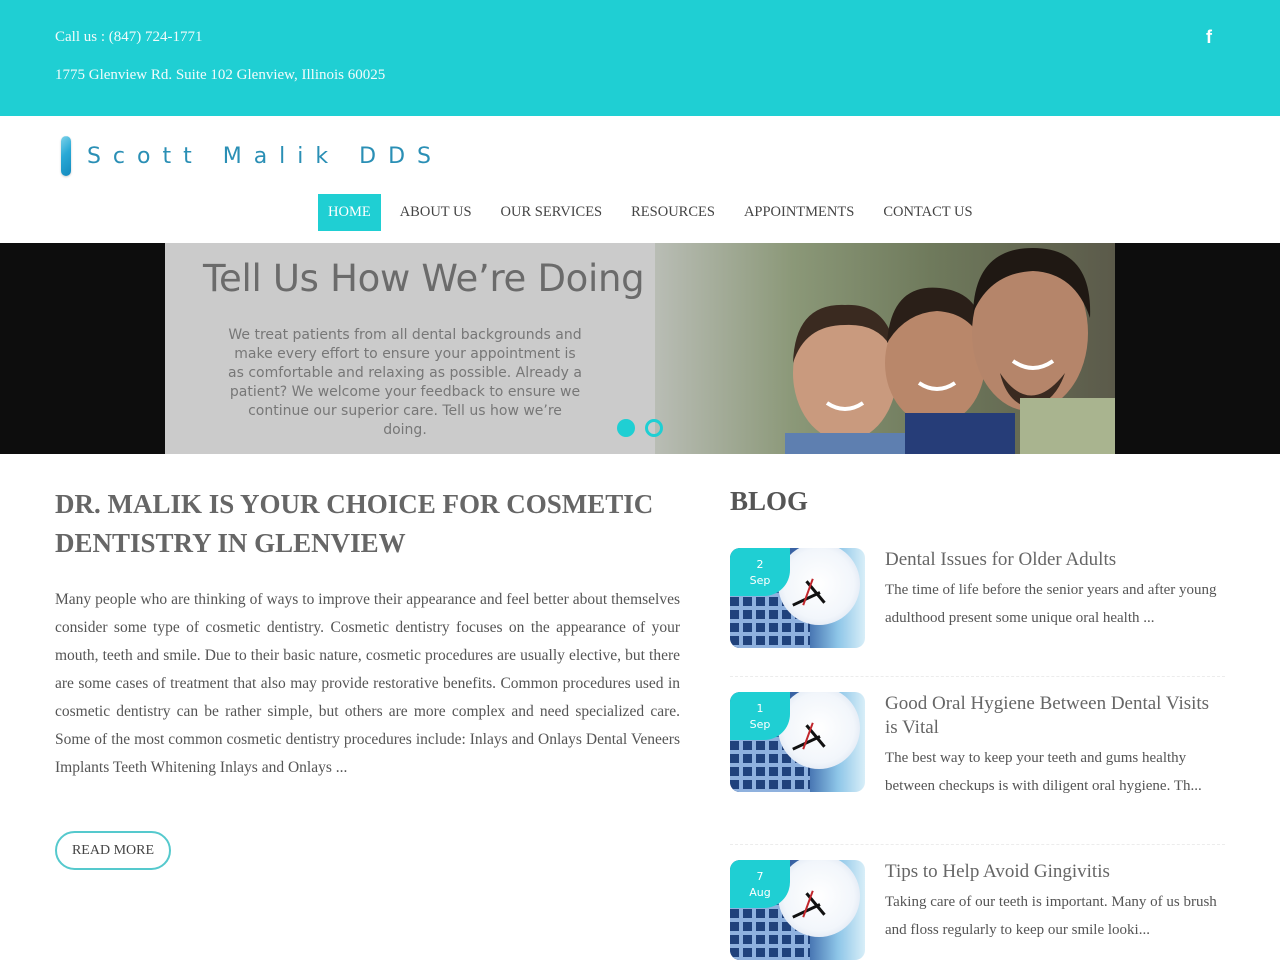 Image resolution: width=1280 pixels, height=960 pixels. Describe the element at coordinates (885, 348) in the screenshot. I see `family-photo` at that location.